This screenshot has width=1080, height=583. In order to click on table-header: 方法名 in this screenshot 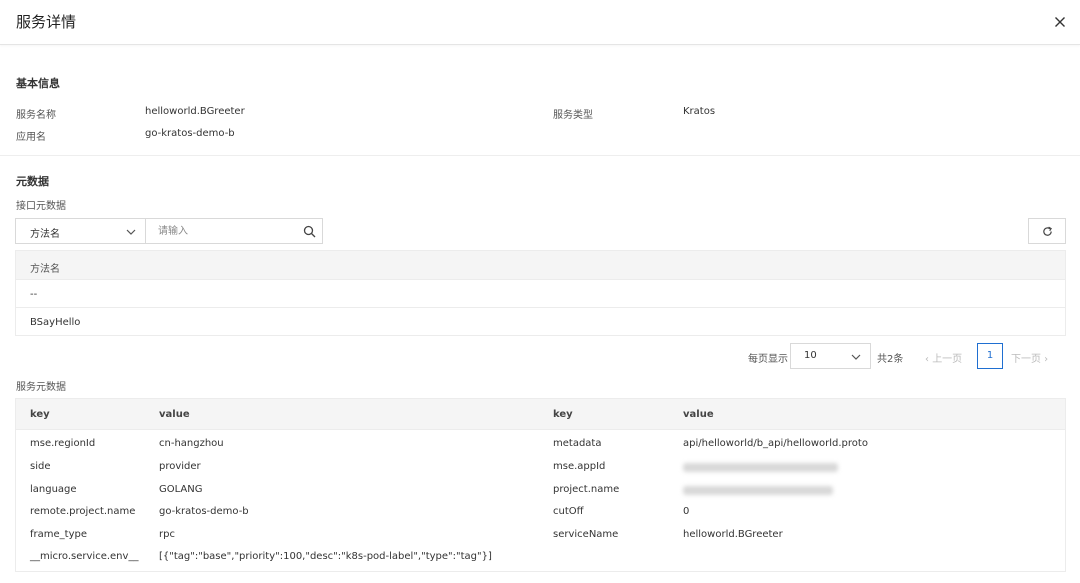, I will do `click(540, 265)`.